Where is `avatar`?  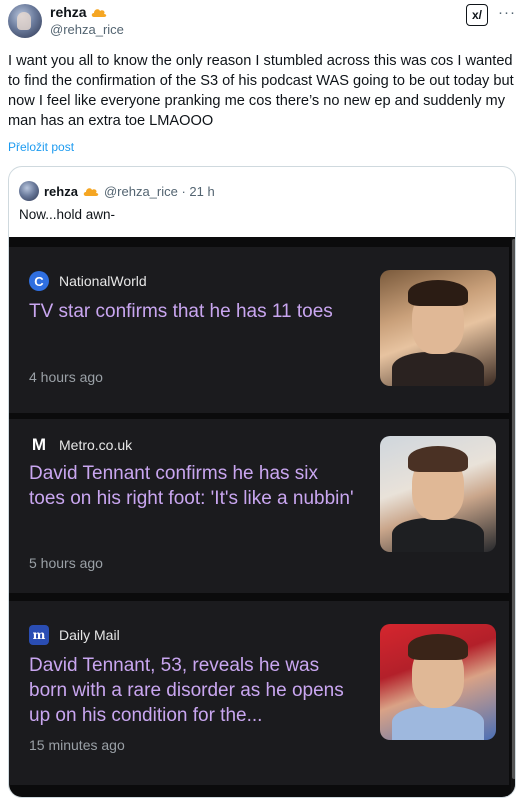 avatar is located at coordinates (25, 21).